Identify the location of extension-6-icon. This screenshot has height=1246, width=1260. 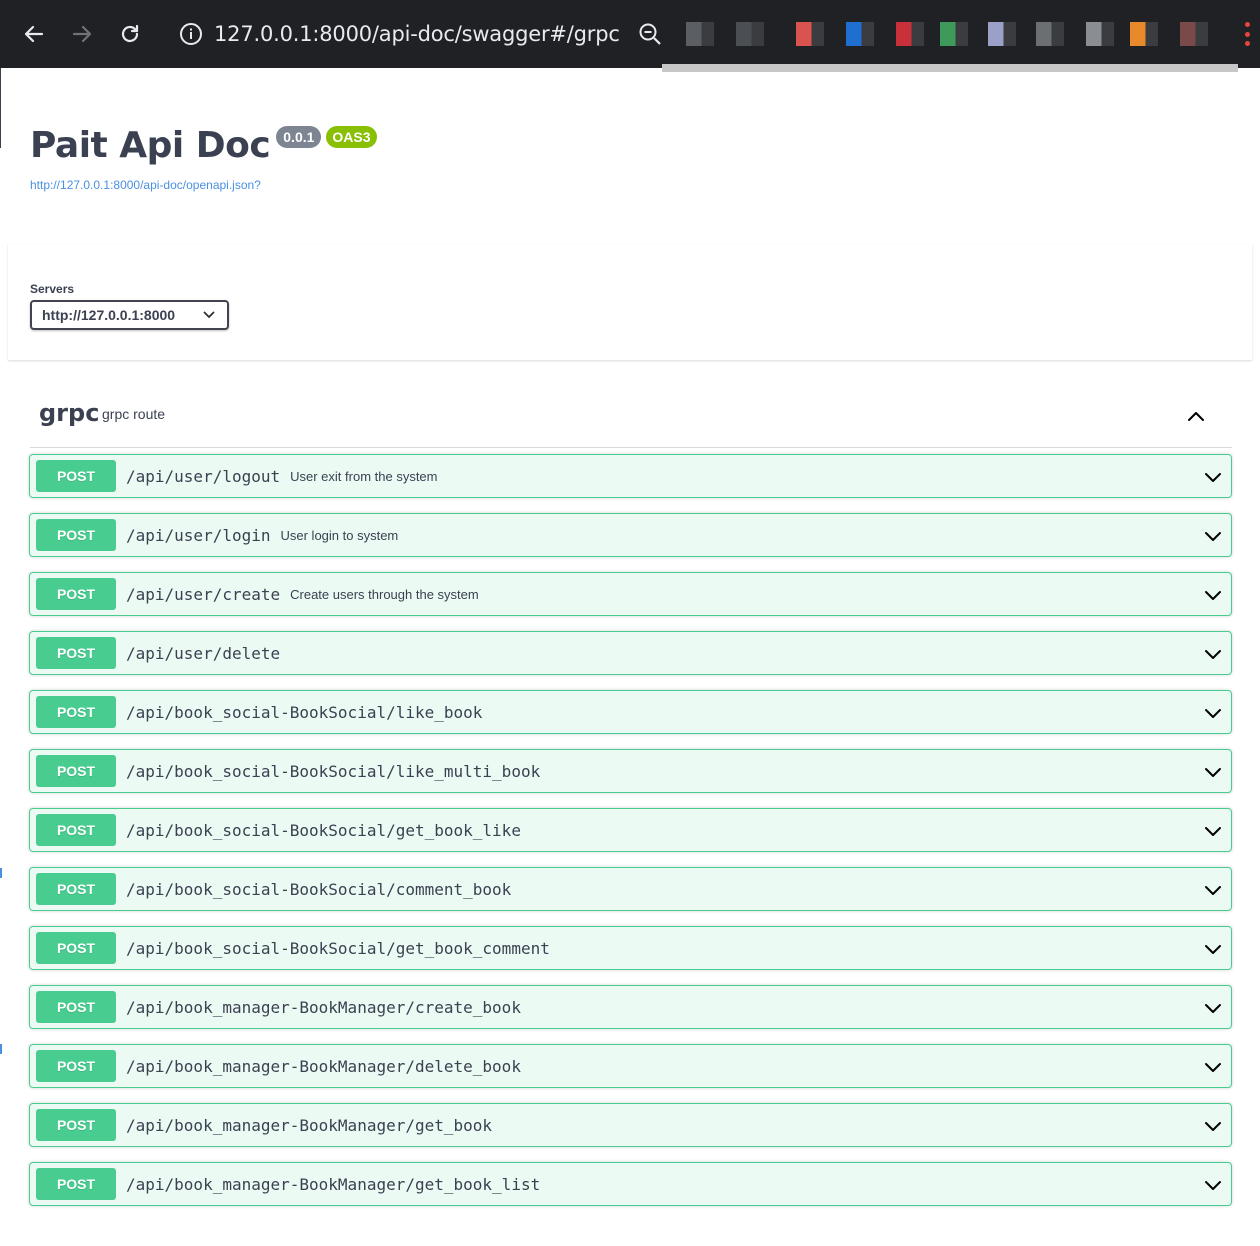
(954, 34).